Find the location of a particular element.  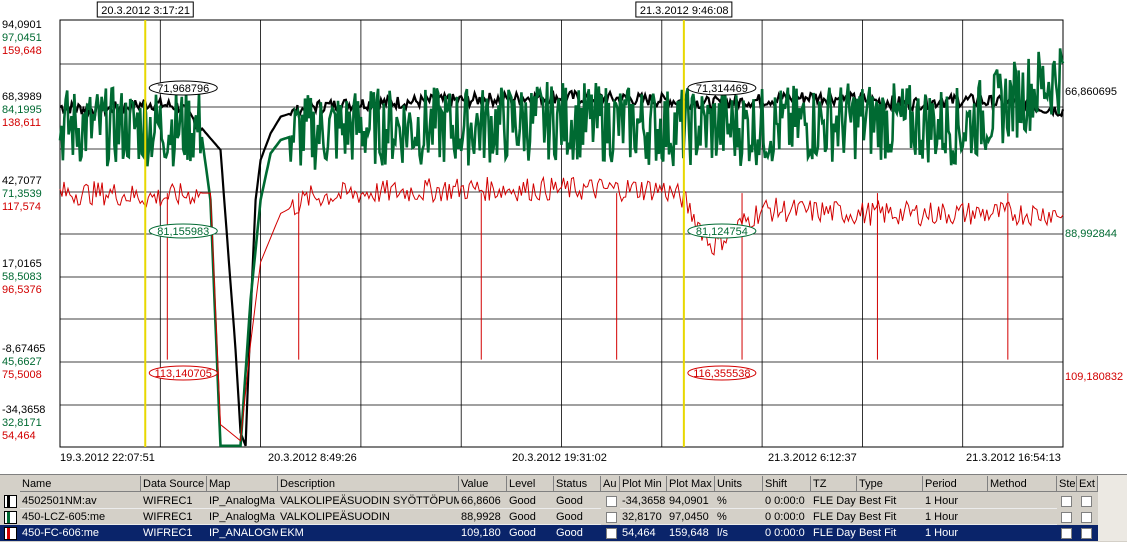

cell-name: 4502501NM:av is located at coordinates (80, 501).